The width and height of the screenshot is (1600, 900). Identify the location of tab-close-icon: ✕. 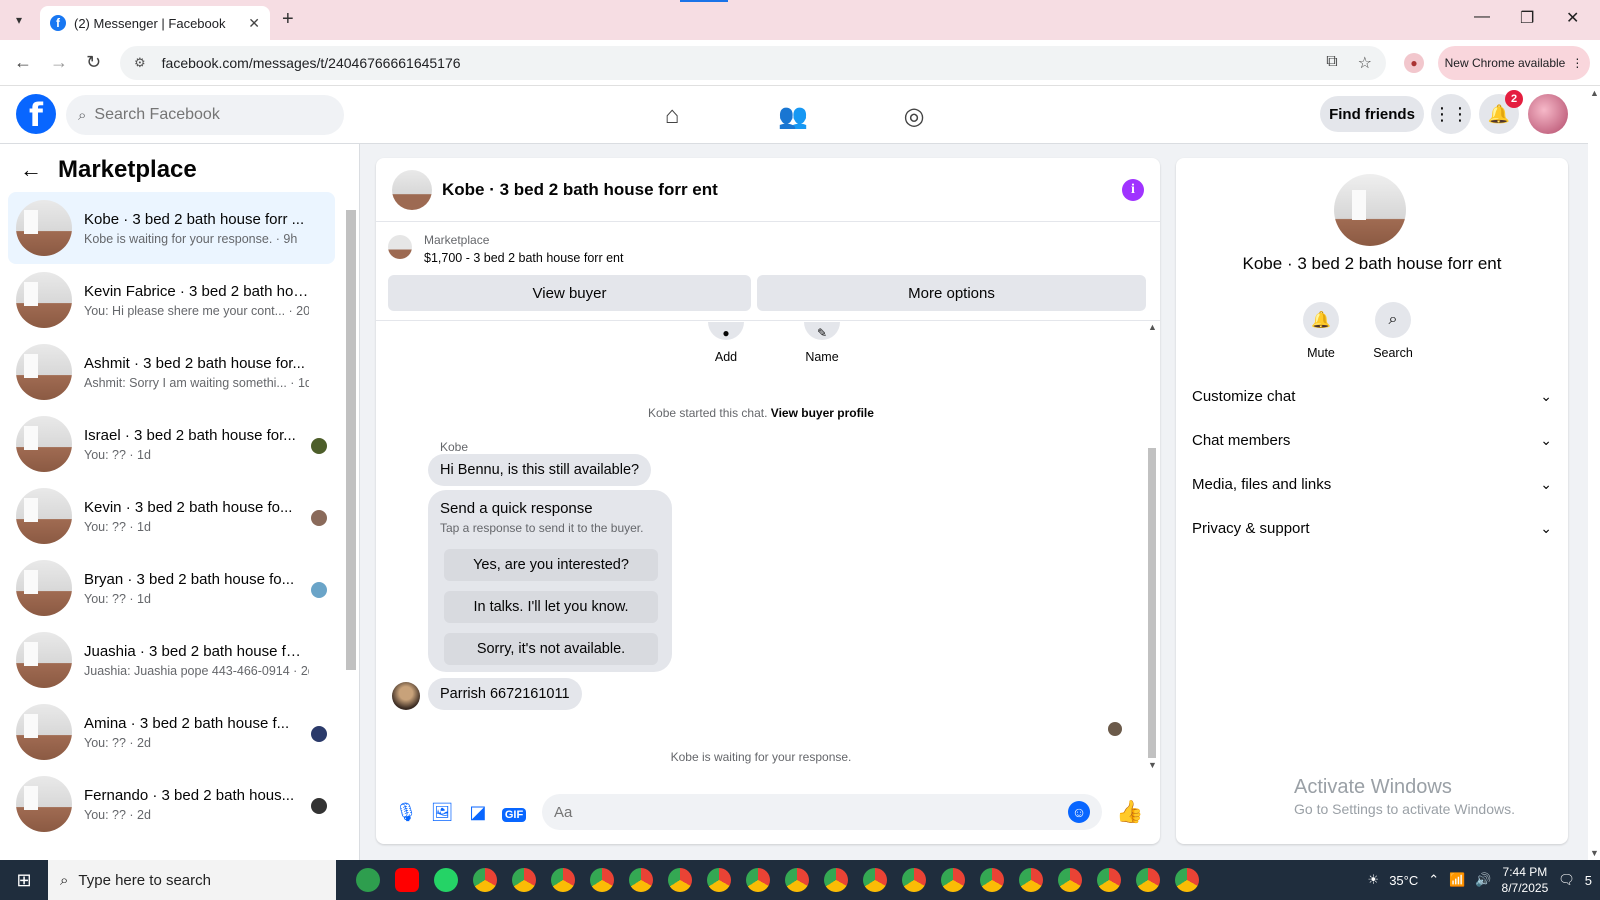
(254, 23).